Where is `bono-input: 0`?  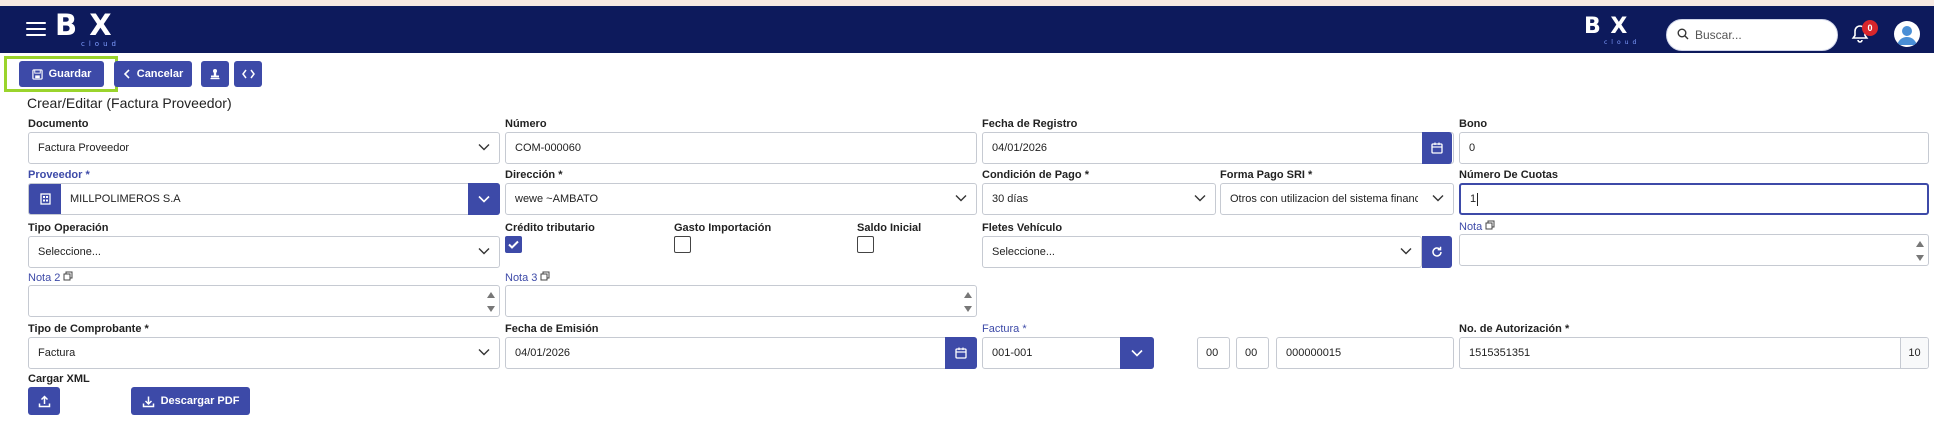
bono-input: 0 is located at coordinates (1694, 148).